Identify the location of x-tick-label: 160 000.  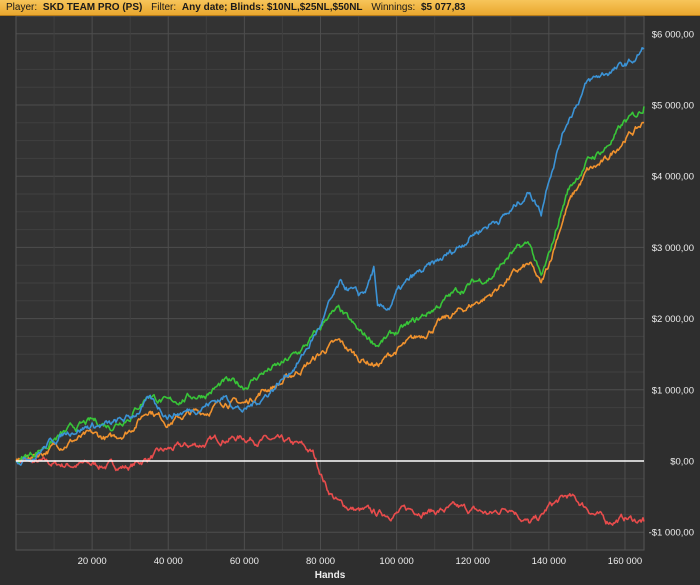
(625, 561).